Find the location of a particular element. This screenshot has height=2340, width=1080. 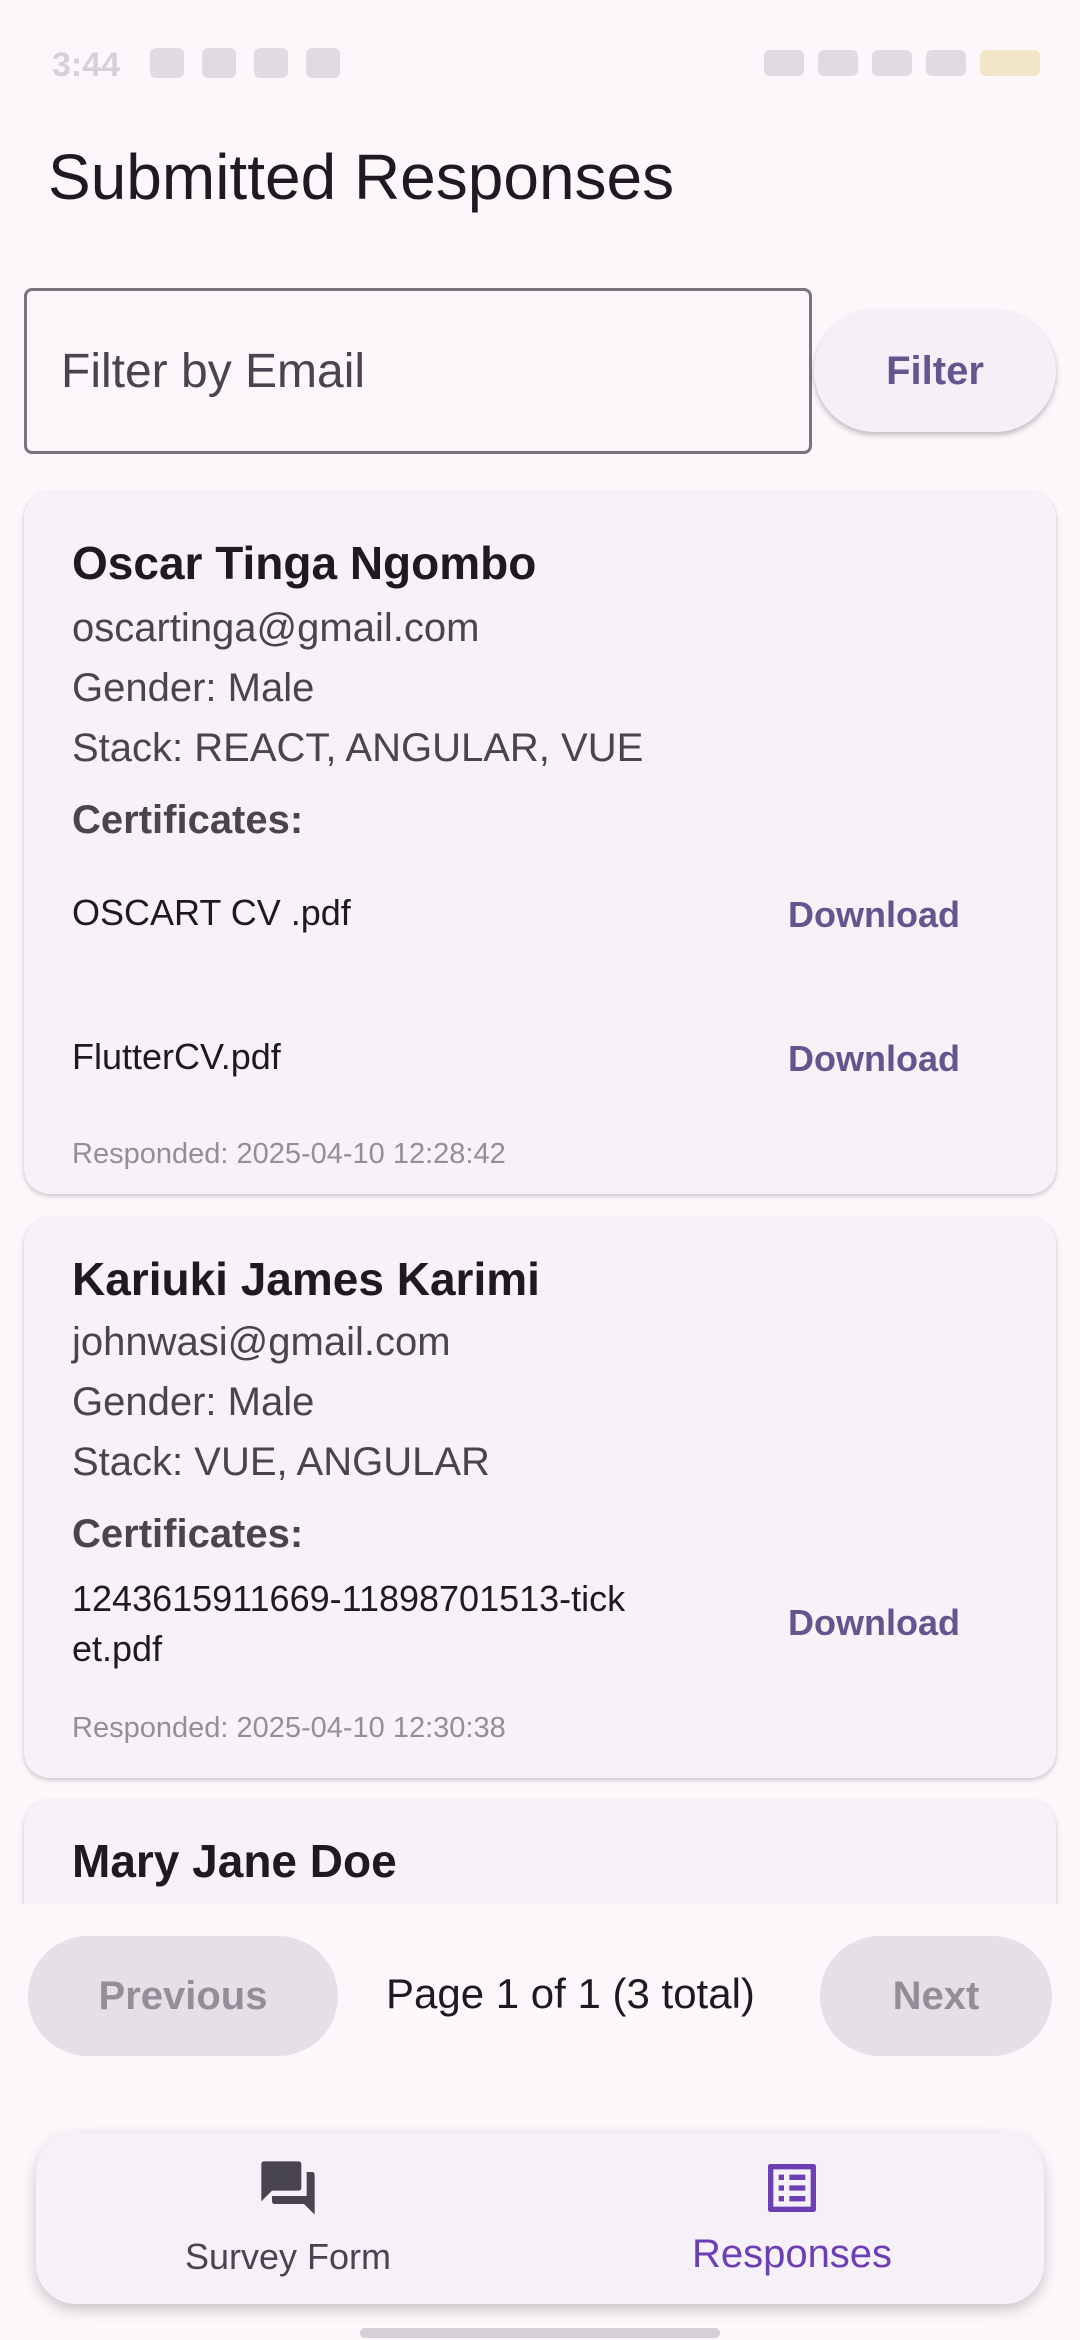

list-alt-icon is located at coordinates (792, 2188).